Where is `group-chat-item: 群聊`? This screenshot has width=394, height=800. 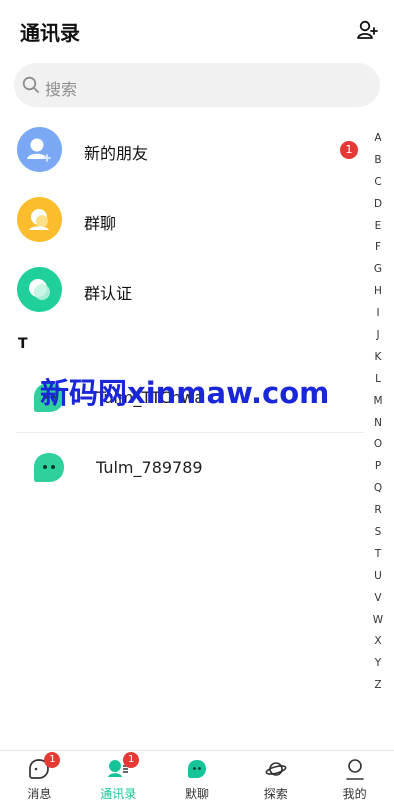 group-chat-item: 群聊 is located at coordinates (180, 220).